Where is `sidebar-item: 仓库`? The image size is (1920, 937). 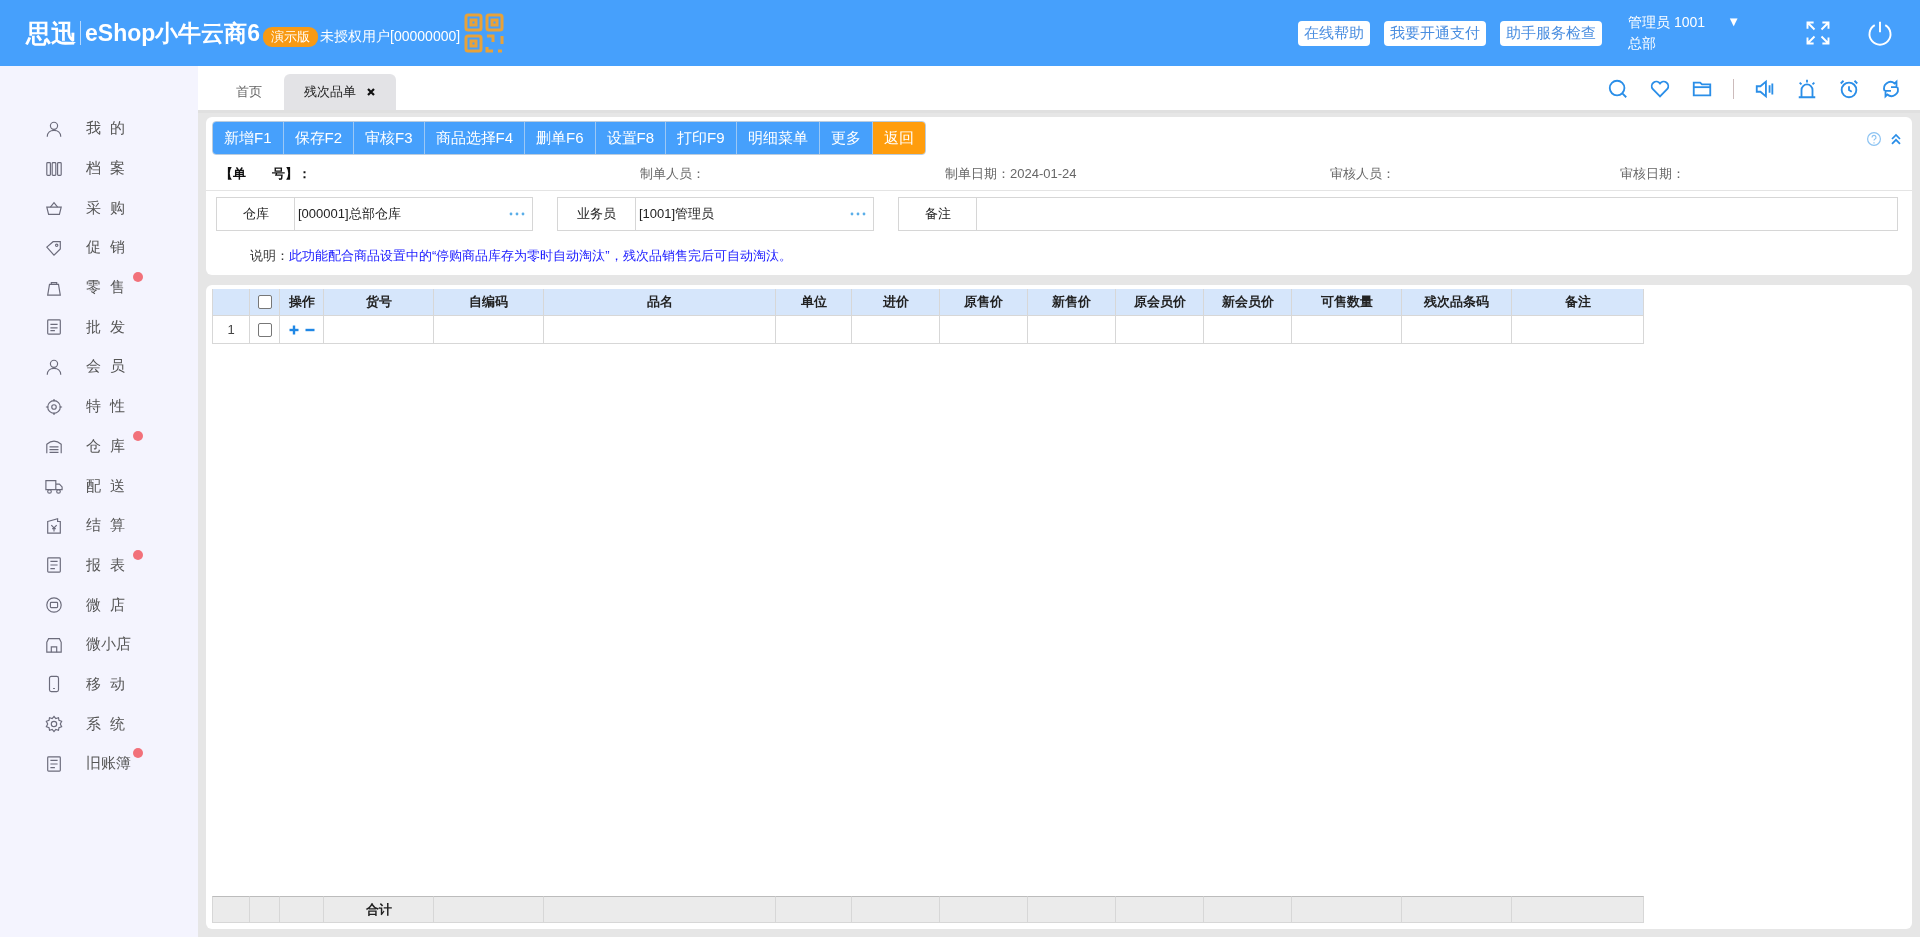 sidebar-item: 仓库 is located at coordinates (99, 446).